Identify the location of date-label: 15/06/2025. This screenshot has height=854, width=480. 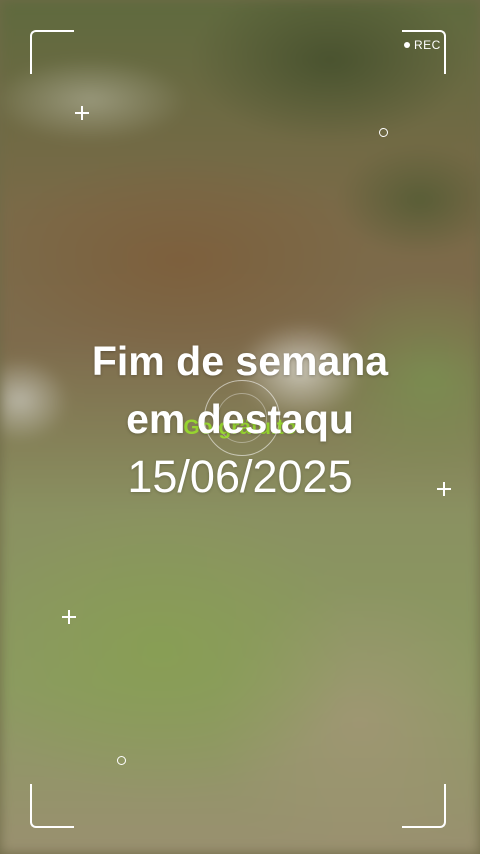
(240, 476).